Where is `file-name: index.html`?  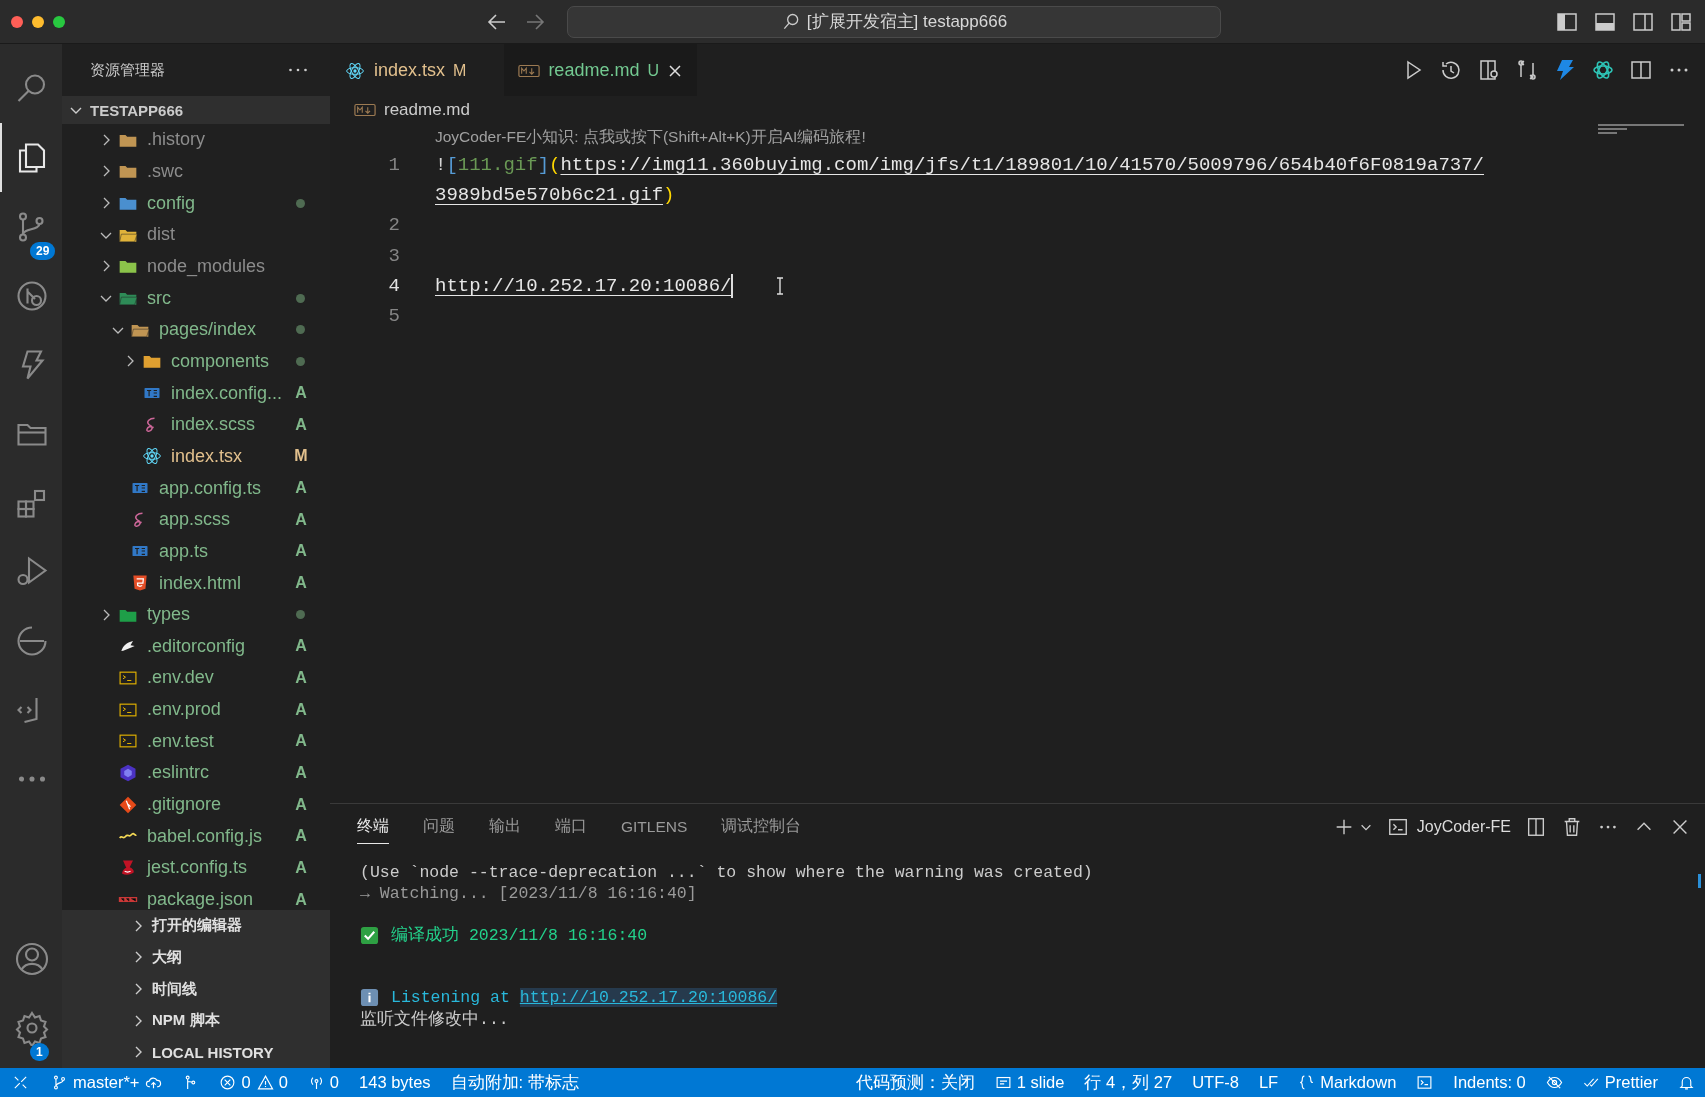 file-name: index.html is located at coordinates (226, 583).